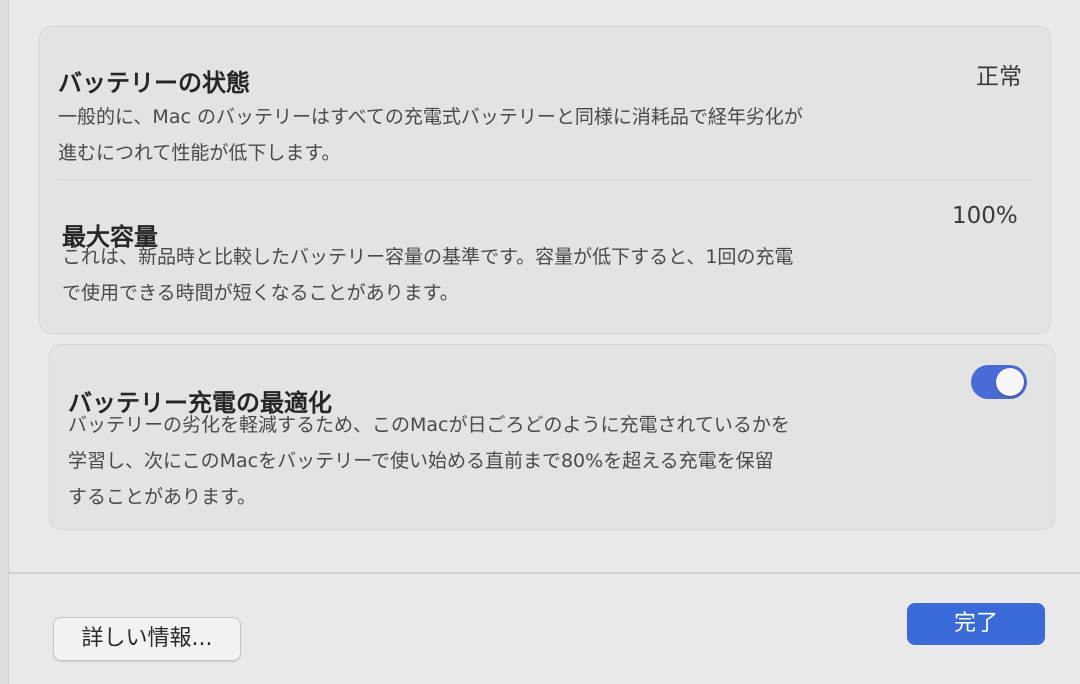 This screenshot has height=684, width=1080. I want to click on max-capacity-description-line: これは、新品時と比較したバッテリー容量の基準です。容量が低下すると、1回の充電, so click(428, 257).